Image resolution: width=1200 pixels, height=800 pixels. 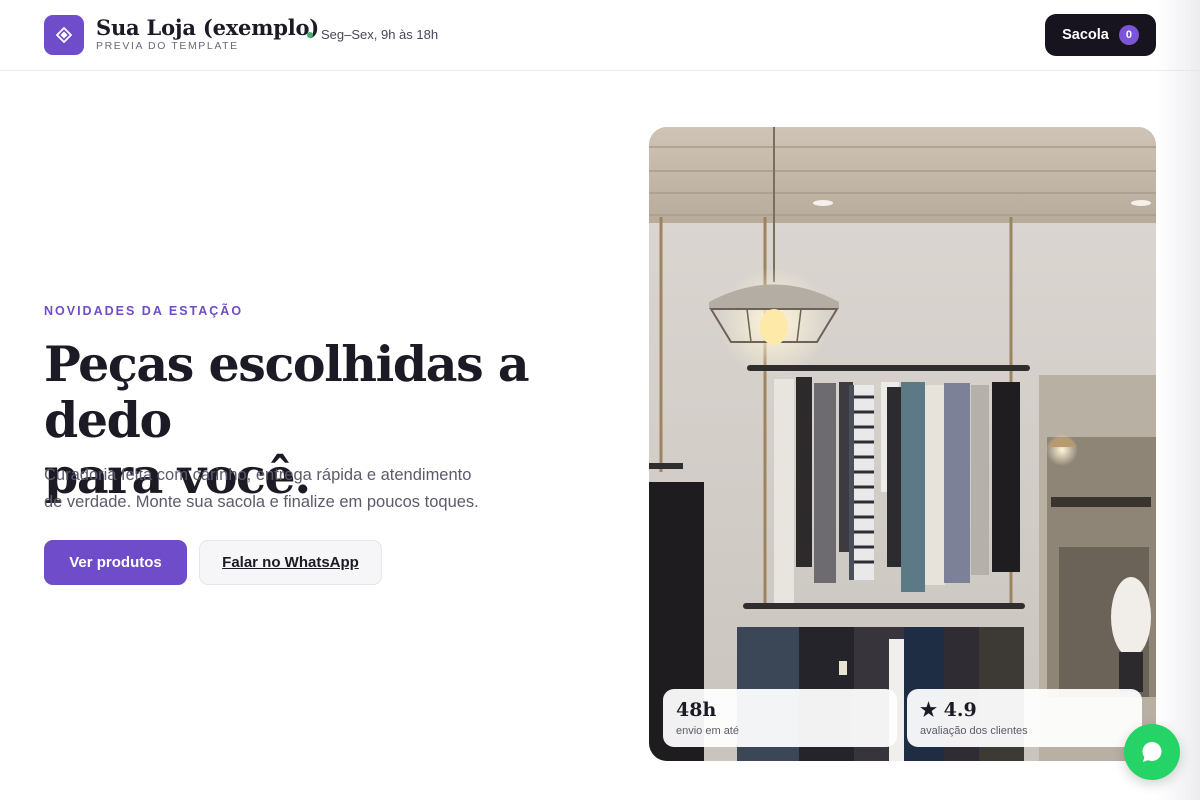 What do you see at coordinates (948, 710) in the screenshot?
I see `stat-value: ★ 4.9` at bounding box center [948, 710].